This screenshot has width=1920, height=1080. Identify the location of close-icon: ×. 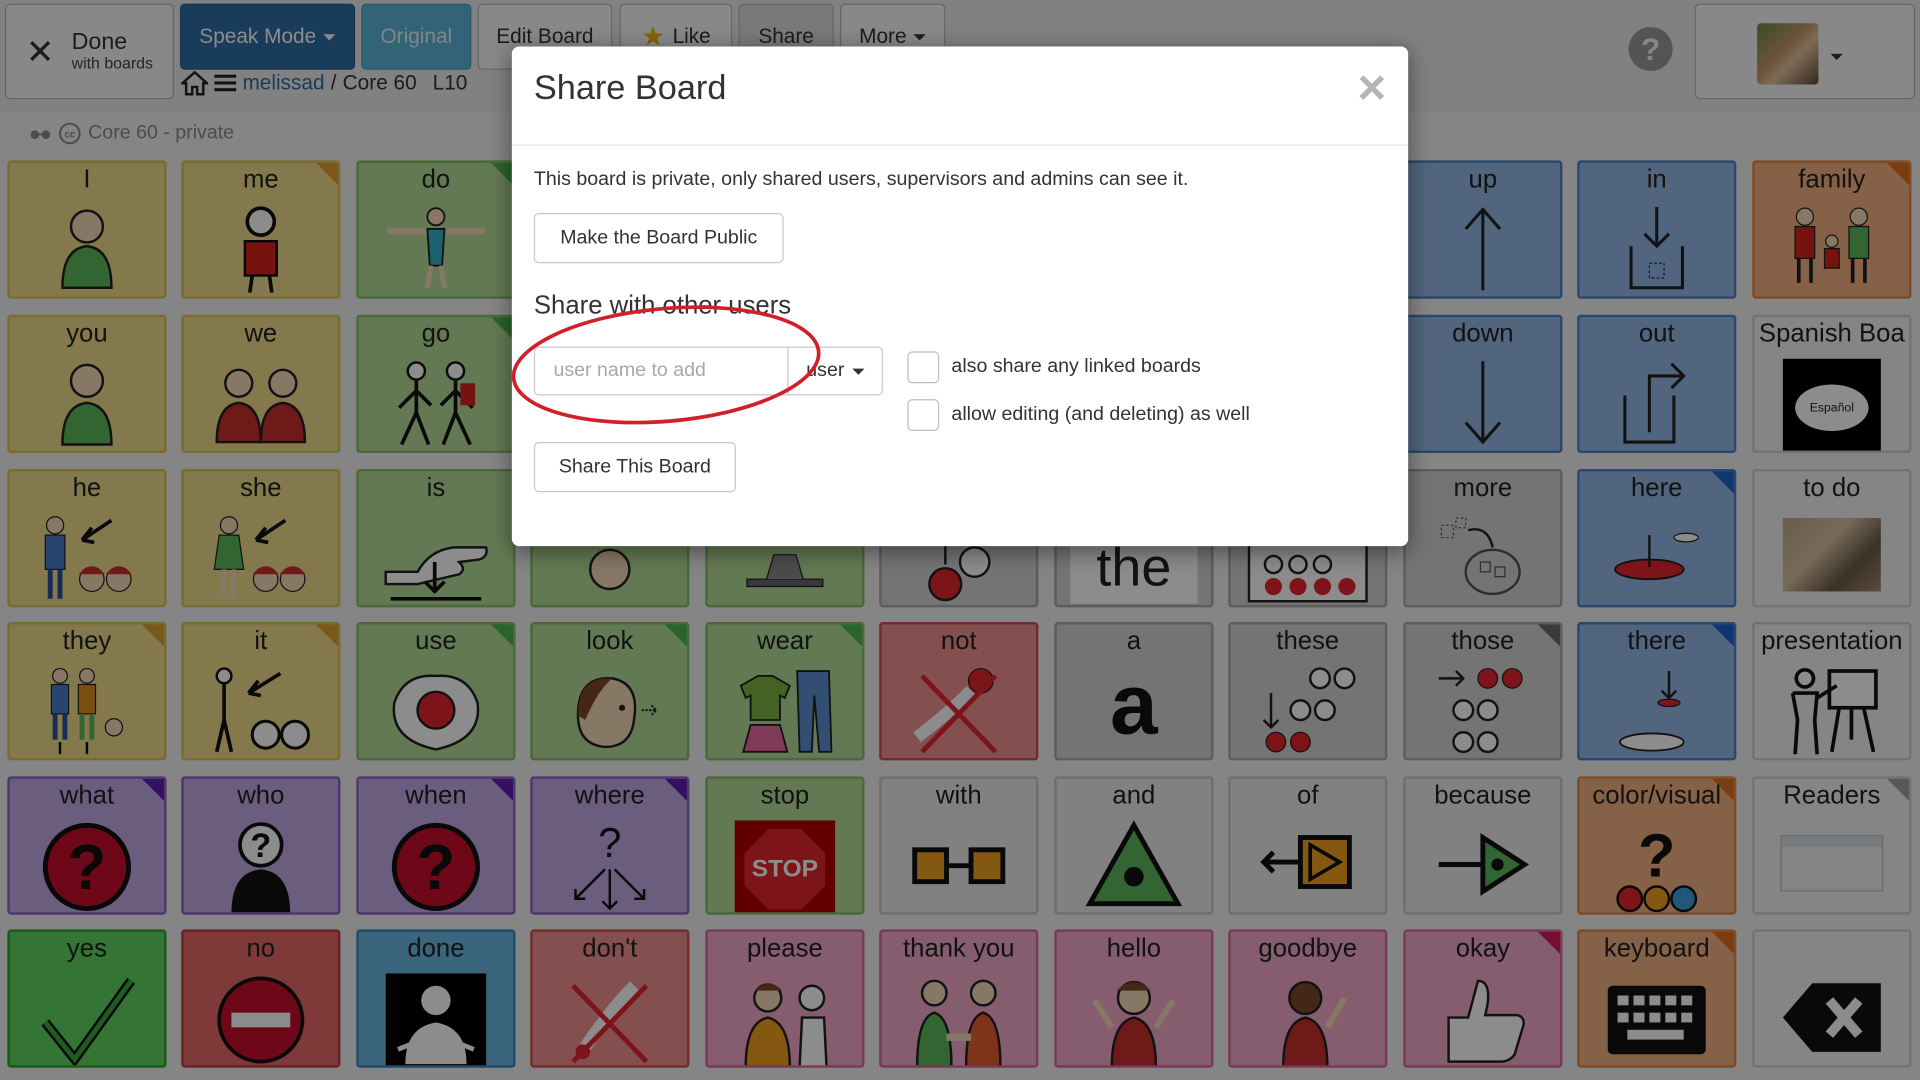
(1372, 88).